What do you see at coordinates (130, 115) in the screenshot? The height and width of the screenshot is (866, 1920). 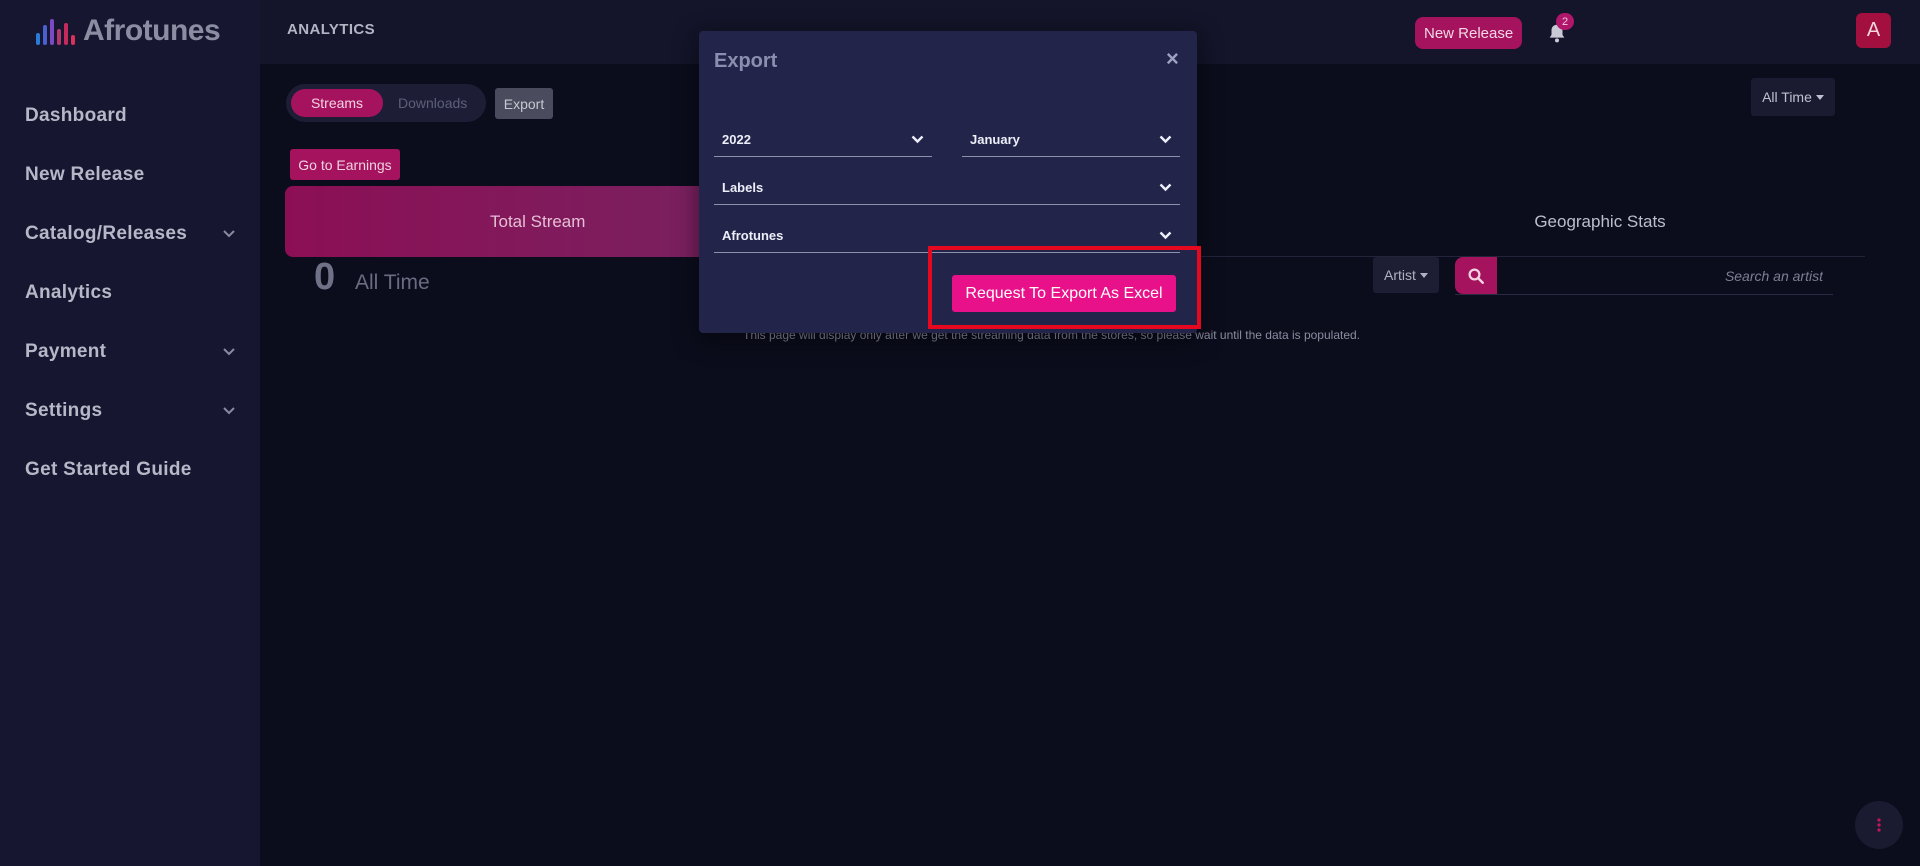 I see `sidebar-item-dashboard: Dashboard` at bounding box center [130, 115].